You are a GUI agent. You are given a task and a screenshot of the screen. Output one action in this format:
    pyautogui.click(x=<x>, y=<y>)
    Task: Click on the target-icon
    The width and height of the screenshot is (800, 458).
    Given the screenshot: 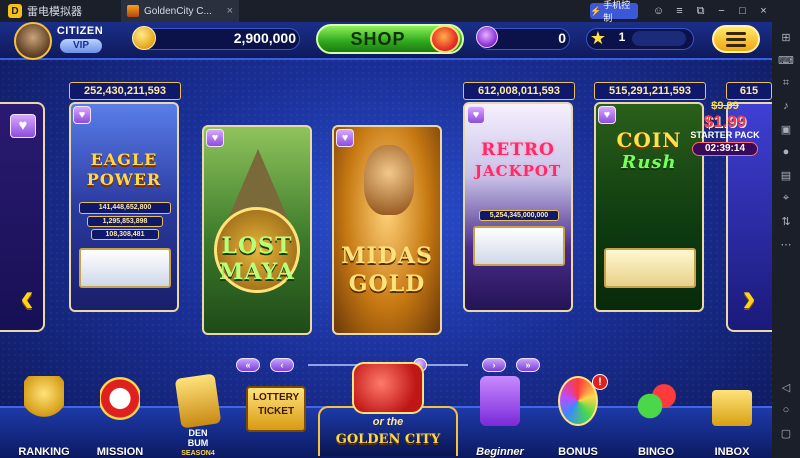 What is the action you would take?
    pyautogui.click(x=120, y=401)
    